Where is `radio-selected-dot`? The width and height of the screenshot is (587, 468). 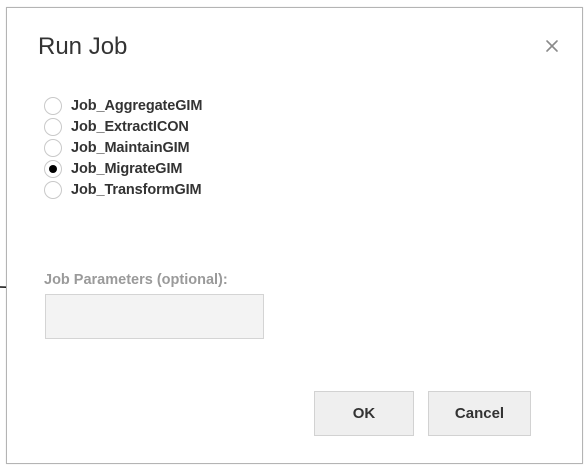 radio-selected-dot is located at coordinates (53, 168).